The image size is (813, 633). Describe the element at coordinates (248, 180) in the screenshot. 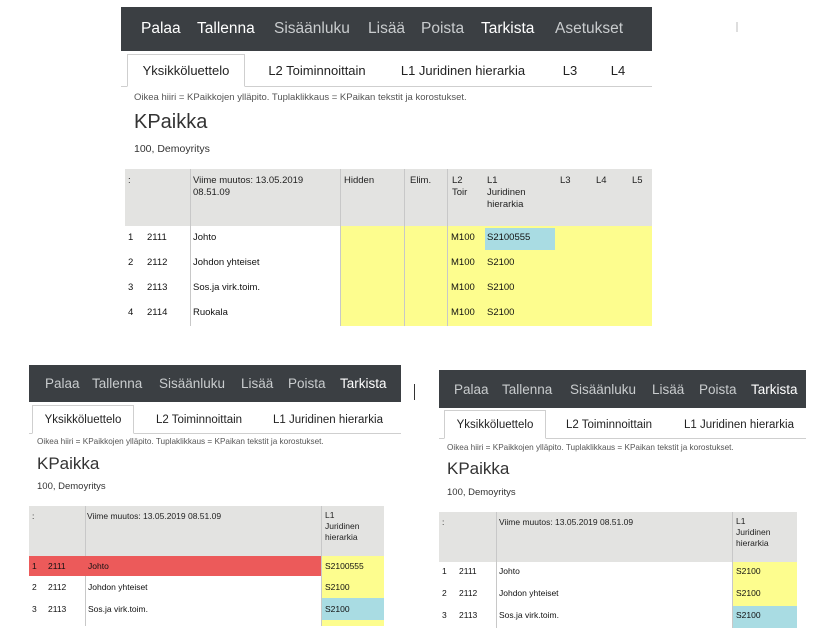

I see `header-last-change-line1: Viime muutos: 13.05.2019` at that location.